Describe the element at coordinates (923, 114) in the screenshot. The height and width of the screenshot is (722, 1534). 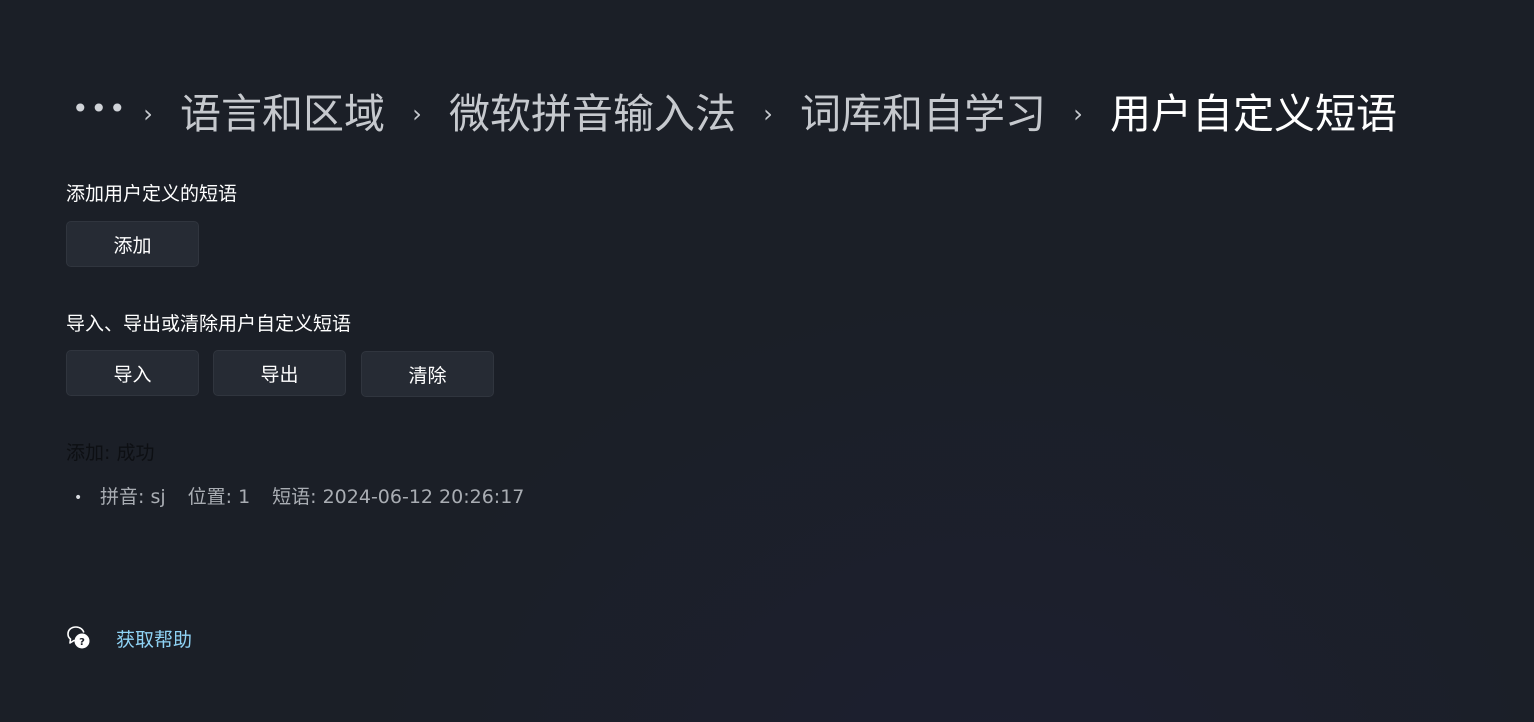
I see `breadcrumb-item-lexicon-self-learning: 词库和自学习` at that location.